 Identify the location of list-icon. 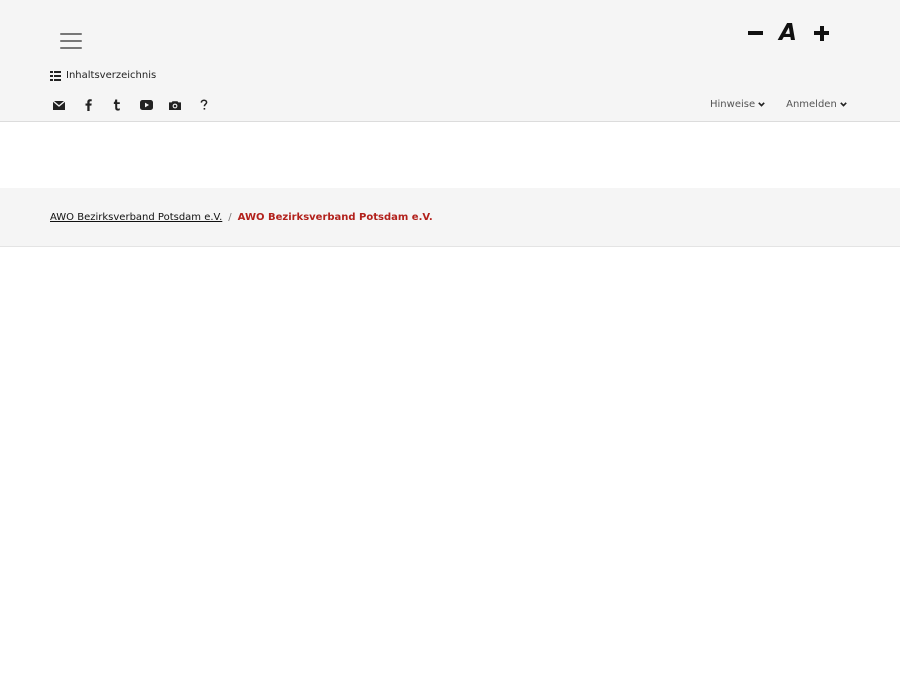
(55, 76).